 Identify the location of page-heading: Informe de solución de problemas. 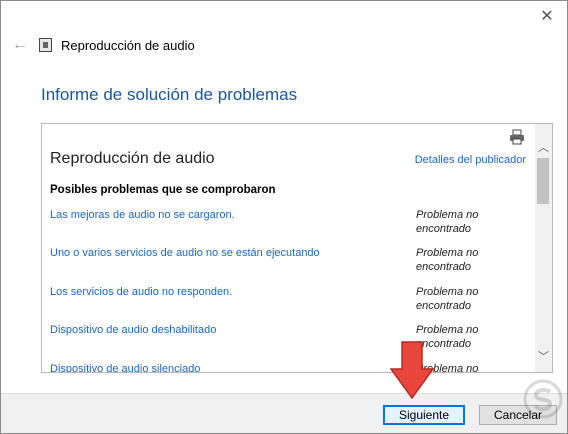
(169, 94).